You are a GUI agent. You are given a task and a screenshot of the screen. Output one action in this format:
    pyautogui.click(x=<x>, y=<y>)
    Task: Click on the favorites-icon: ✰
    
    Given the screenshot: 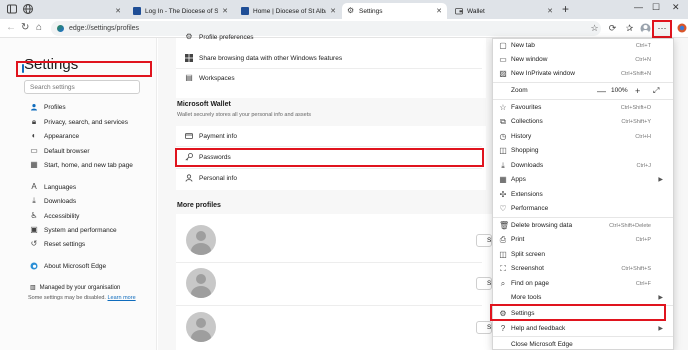 What is the action you would take?
    pyautogui.click(x=629, y=28)
    